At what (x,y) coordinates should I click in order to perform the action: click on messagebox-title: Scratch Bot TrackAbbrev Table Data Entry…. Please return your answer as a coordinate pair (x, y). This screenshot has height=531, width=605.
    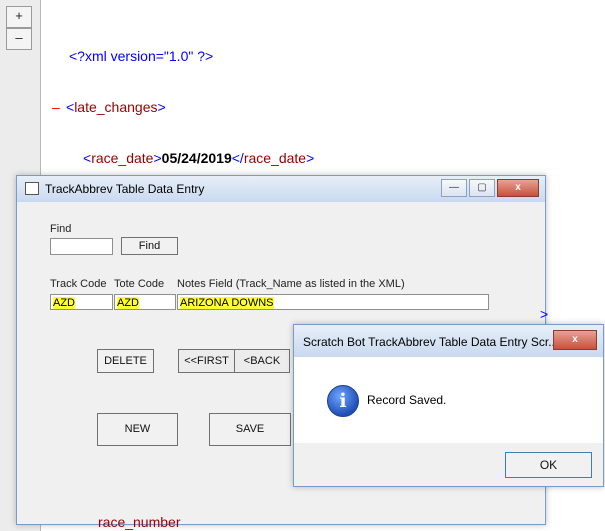
    Looking at the image, I should click on (431, 342).